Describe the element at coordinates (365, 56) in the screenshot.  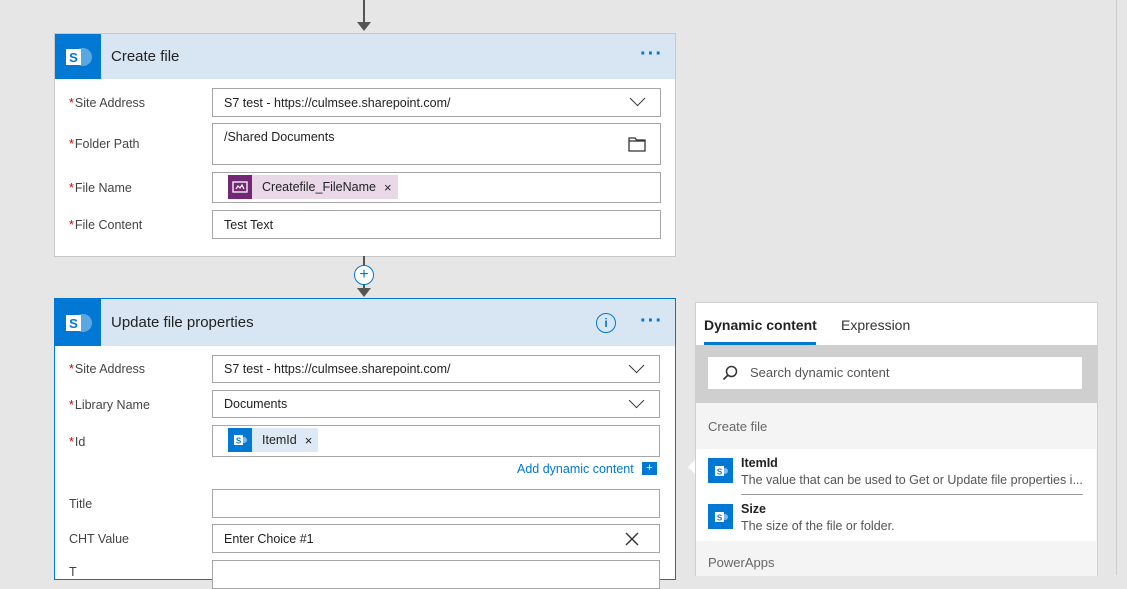
I see `create-file-header: S Create file ···` at that location.